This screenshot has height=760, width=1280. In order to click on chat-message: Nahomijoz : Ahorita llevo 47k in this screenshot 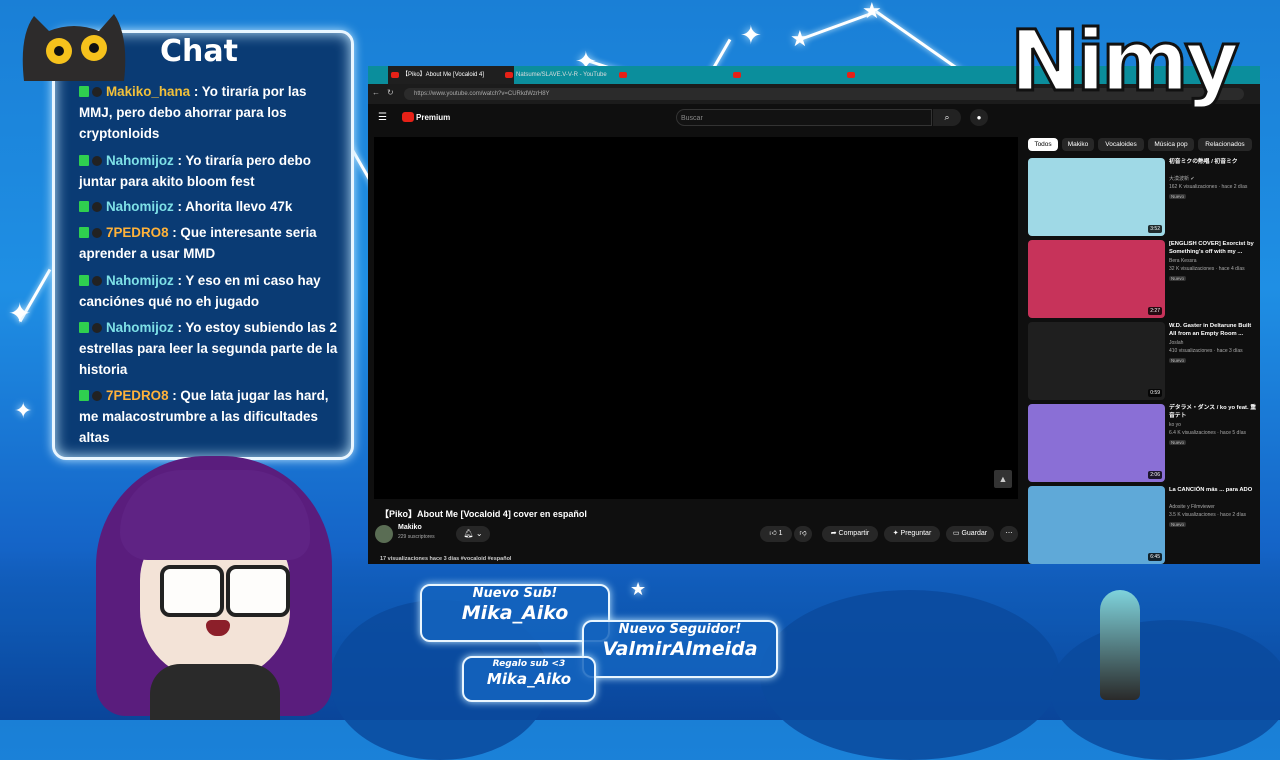, I will do `click(210, 206)`.